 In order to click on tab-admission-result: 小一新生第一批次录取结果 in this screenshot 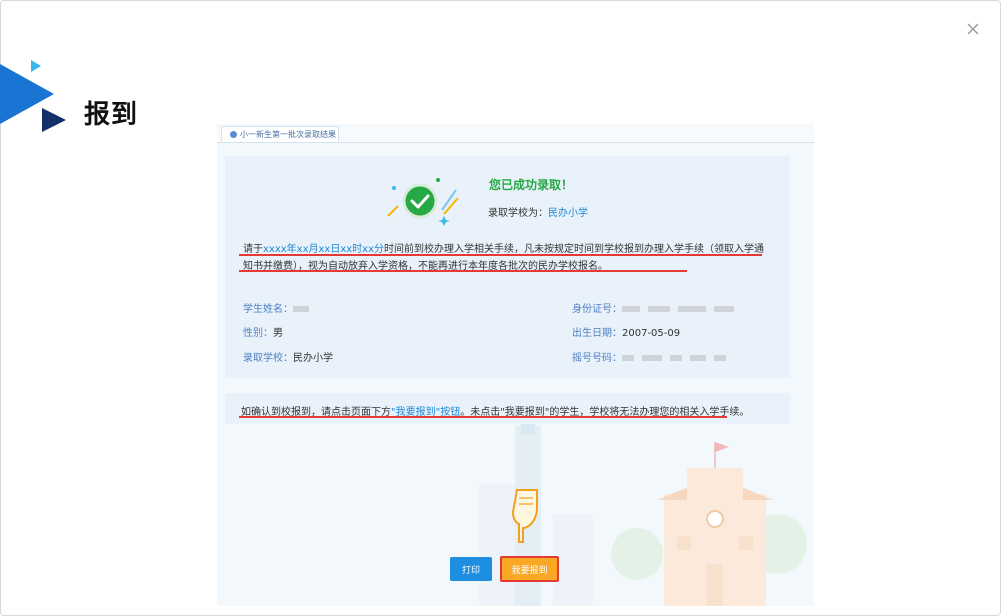, I will do `click(280, 134)`.